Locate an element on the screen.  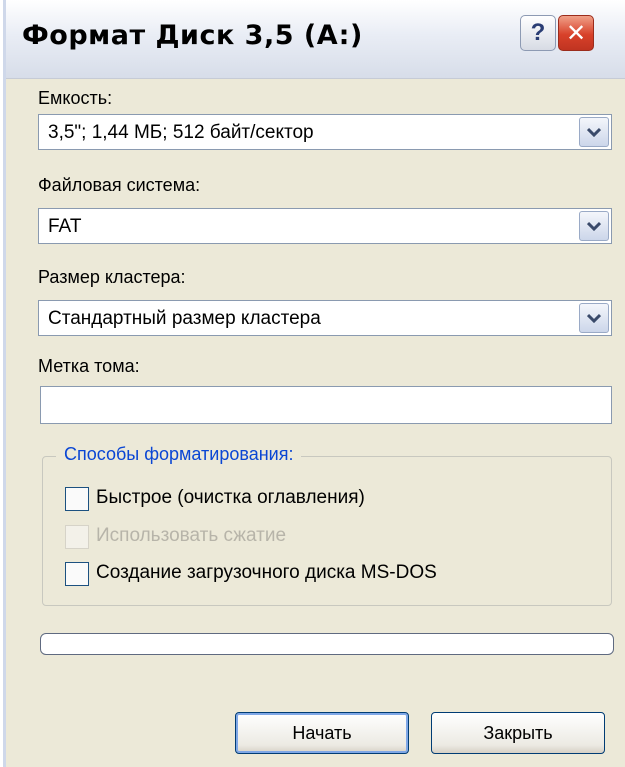
compression-checkbox is located at coordinates (77, 537).